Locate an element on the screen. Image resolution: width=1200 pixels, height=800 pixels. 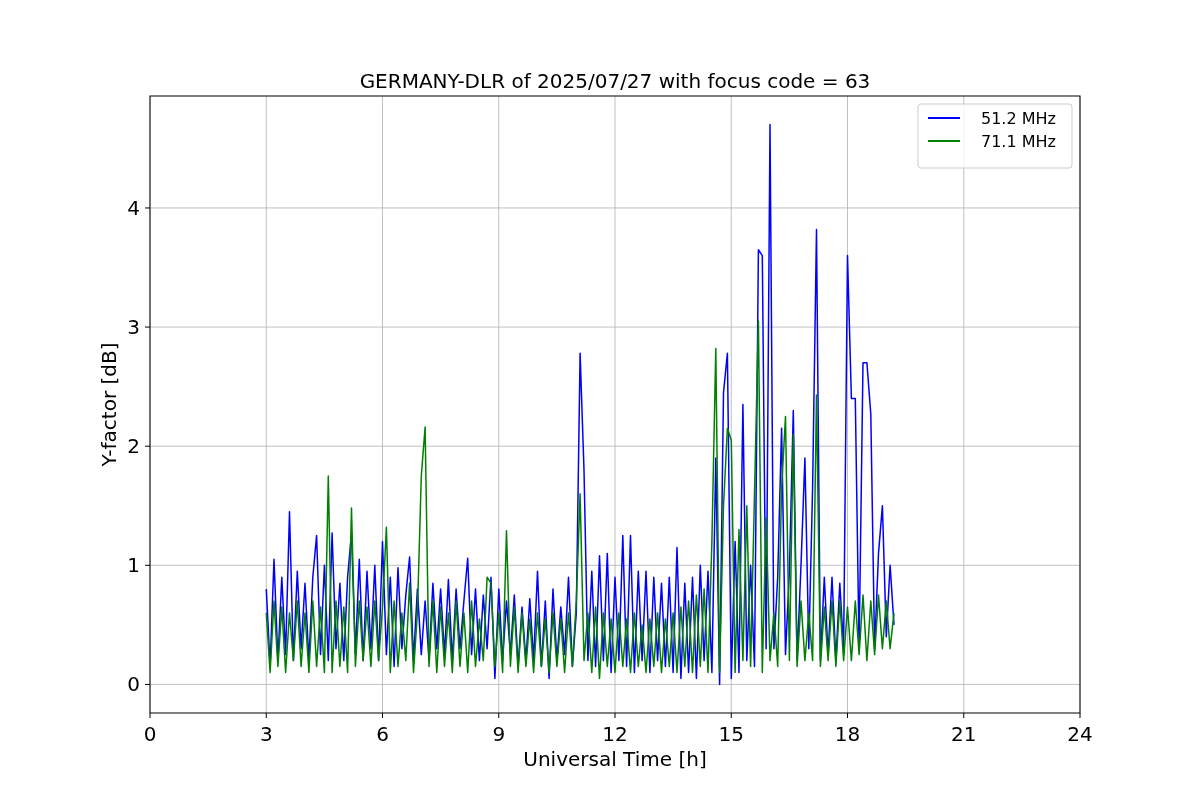
y-axis-label: Y-factor [dB] is located at coordinates (109, 404).